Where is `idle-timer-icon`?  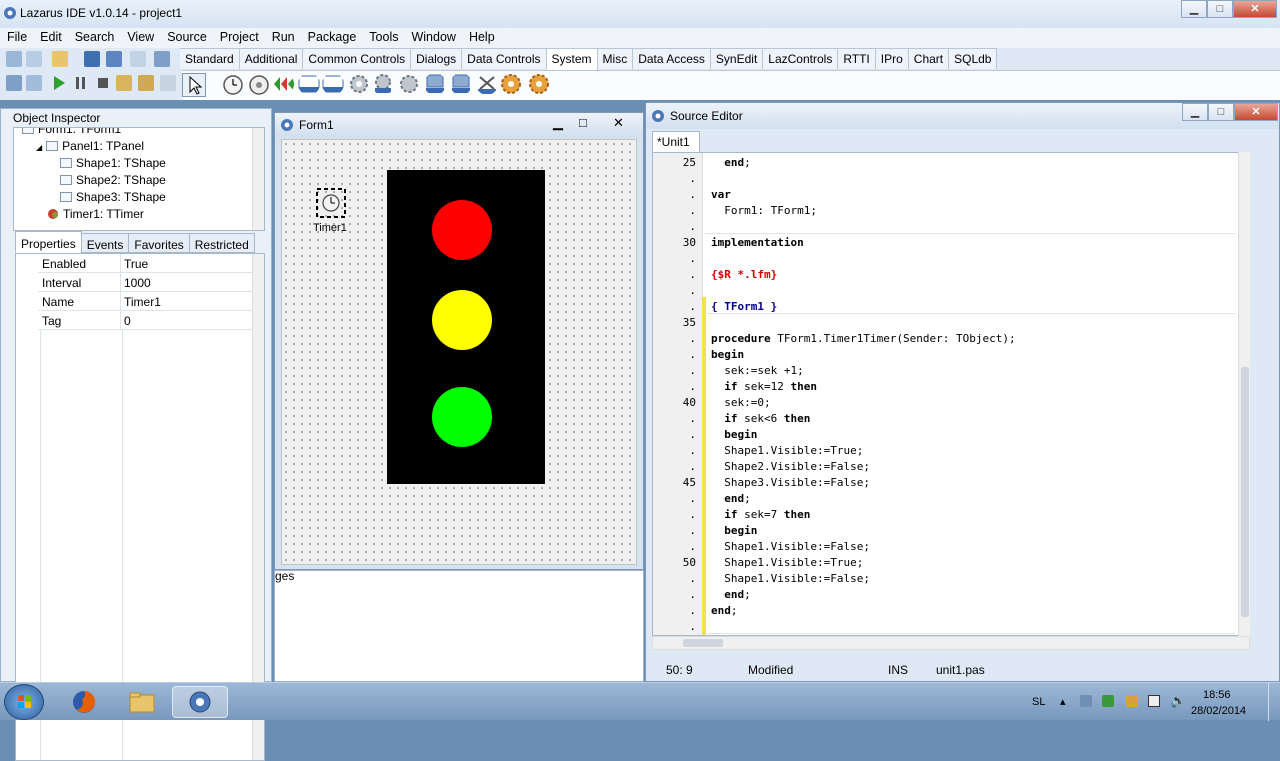
idle-timer-icon is located at coordinates (259, 84).